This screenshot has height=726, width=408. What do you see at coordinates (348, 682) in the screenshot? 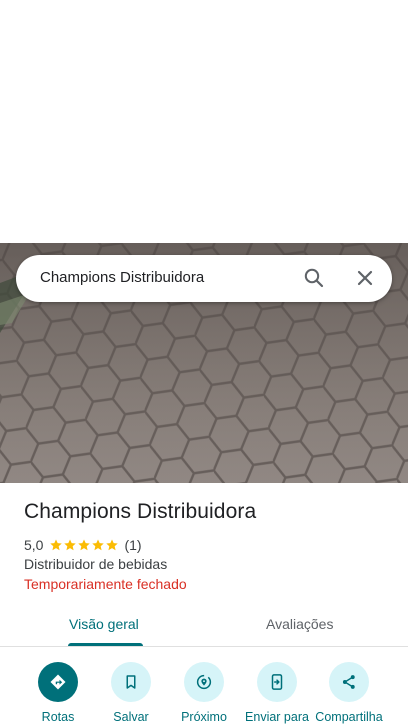
I see `share-icon` at bounding box center [348, 682].